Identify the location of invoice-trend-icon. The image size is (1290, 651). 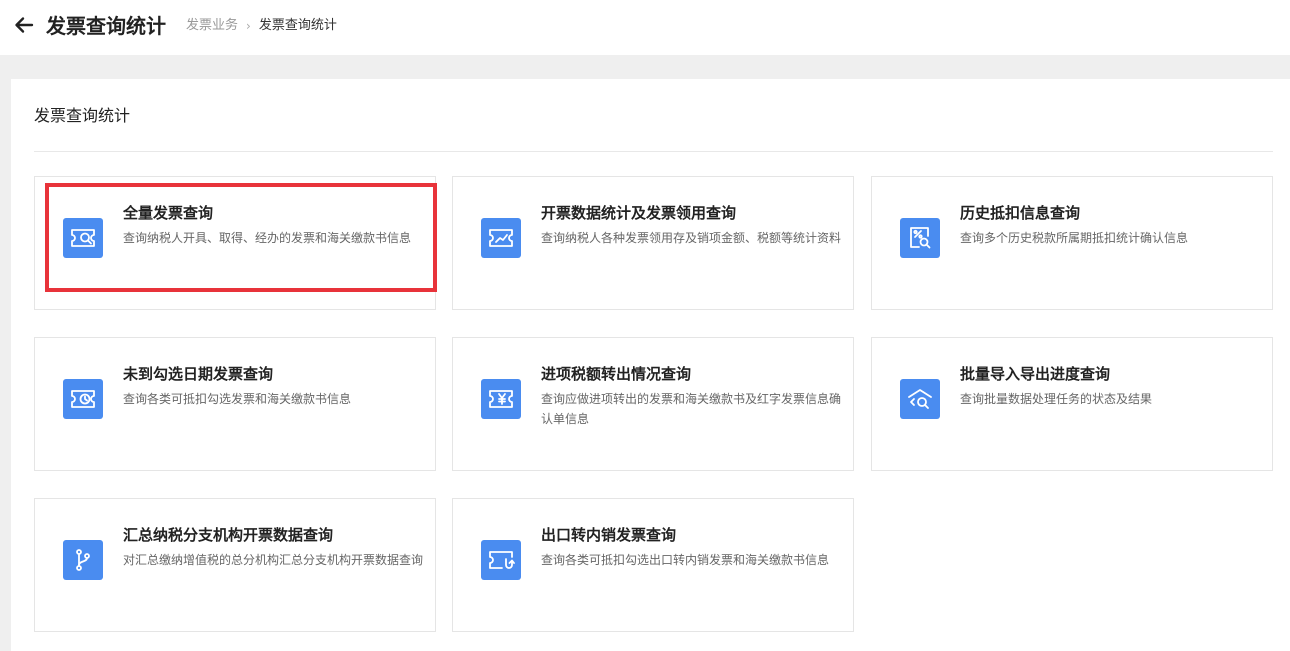
(501, 238).